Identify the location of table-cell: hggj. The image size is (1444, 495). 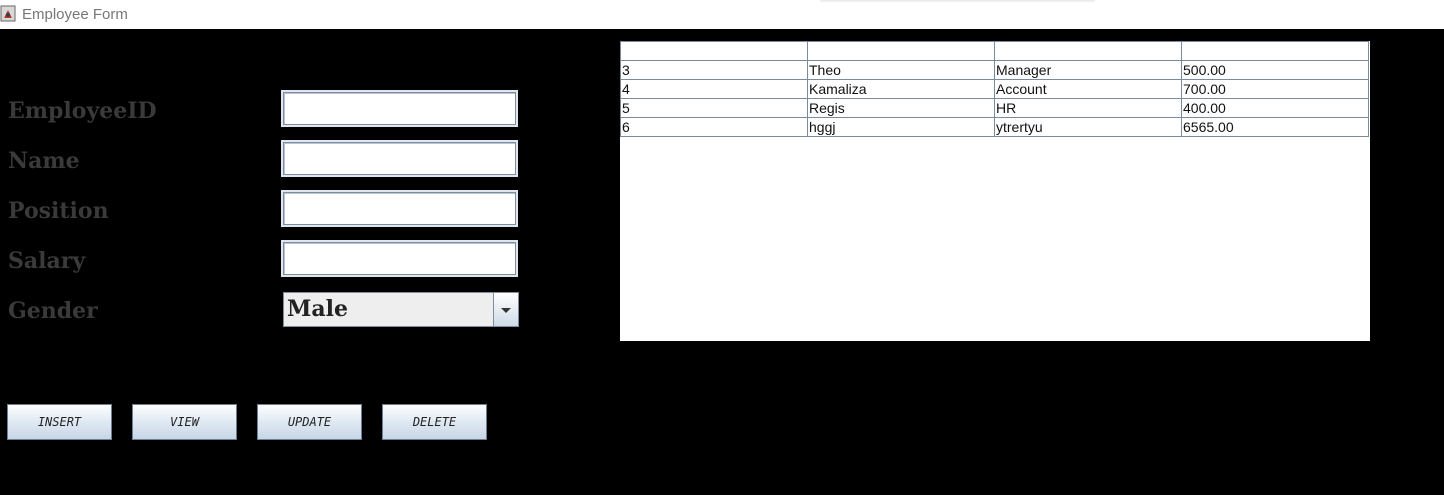
(901, 127).